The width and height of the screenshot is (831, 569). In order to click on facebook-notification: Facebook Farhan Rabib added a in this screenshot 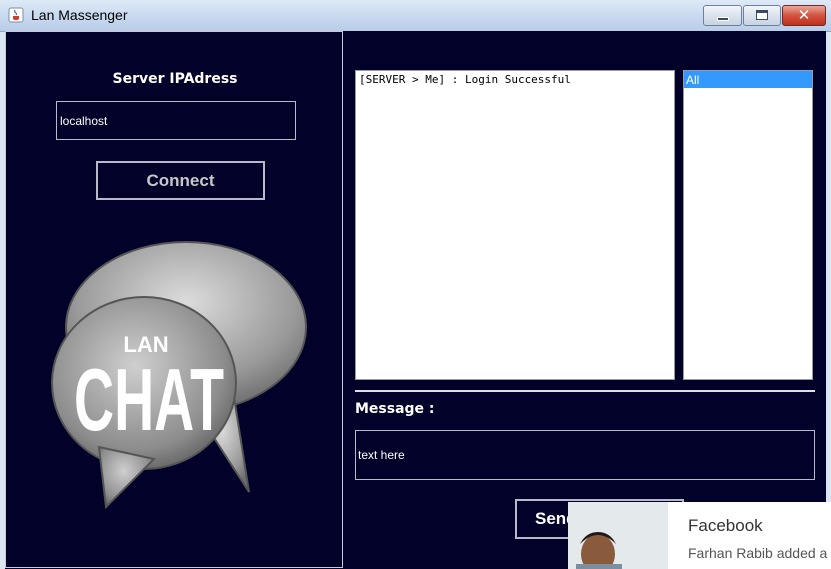, I will do `click(699, 535)`.